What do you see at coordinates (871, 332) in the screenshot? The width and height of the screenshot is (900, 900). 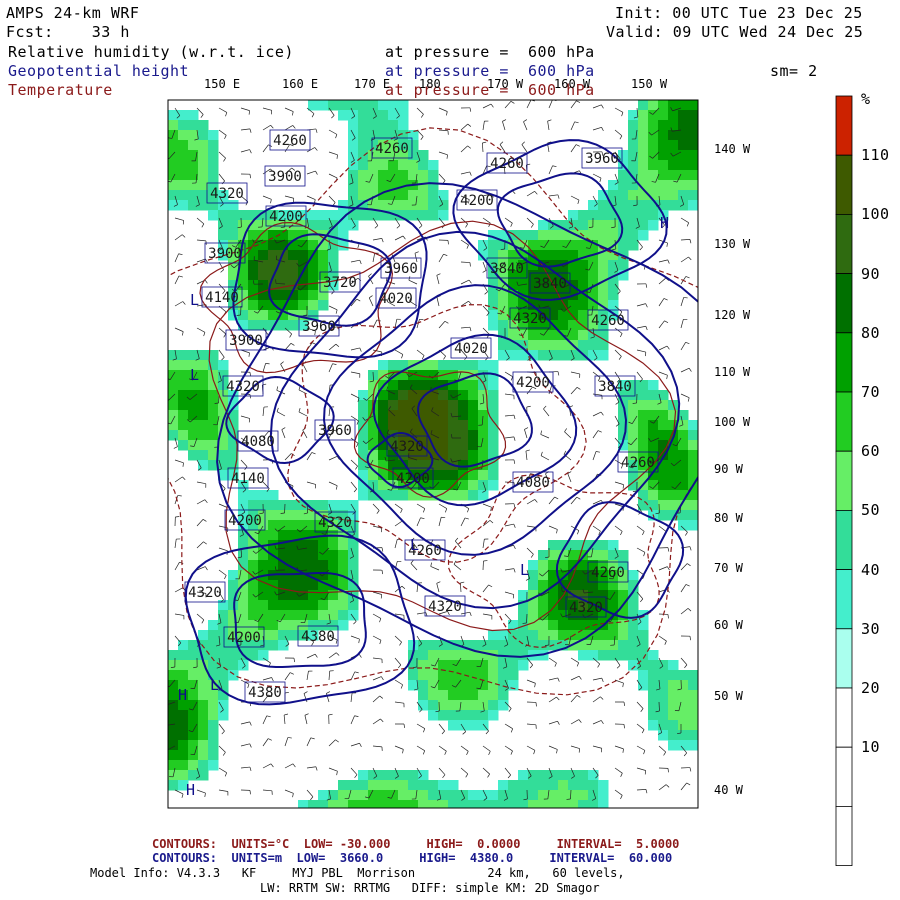 I see `colorbar-label: 80` at bounding box center [871, 332].